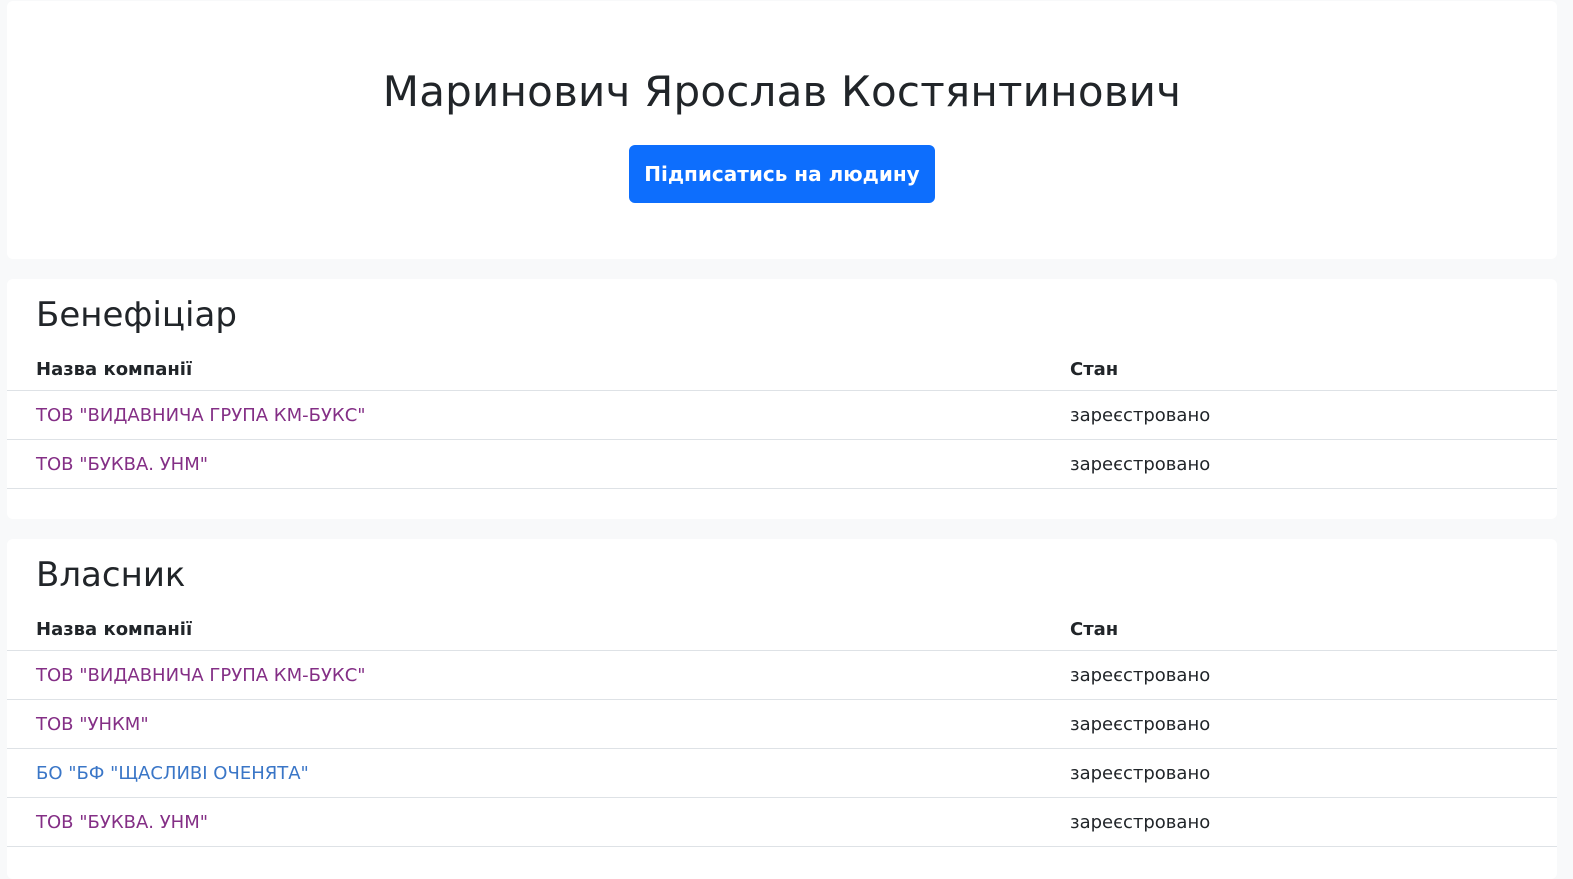  I want to click on company-link: ТОВ "УНКМ", so click(92, 724).